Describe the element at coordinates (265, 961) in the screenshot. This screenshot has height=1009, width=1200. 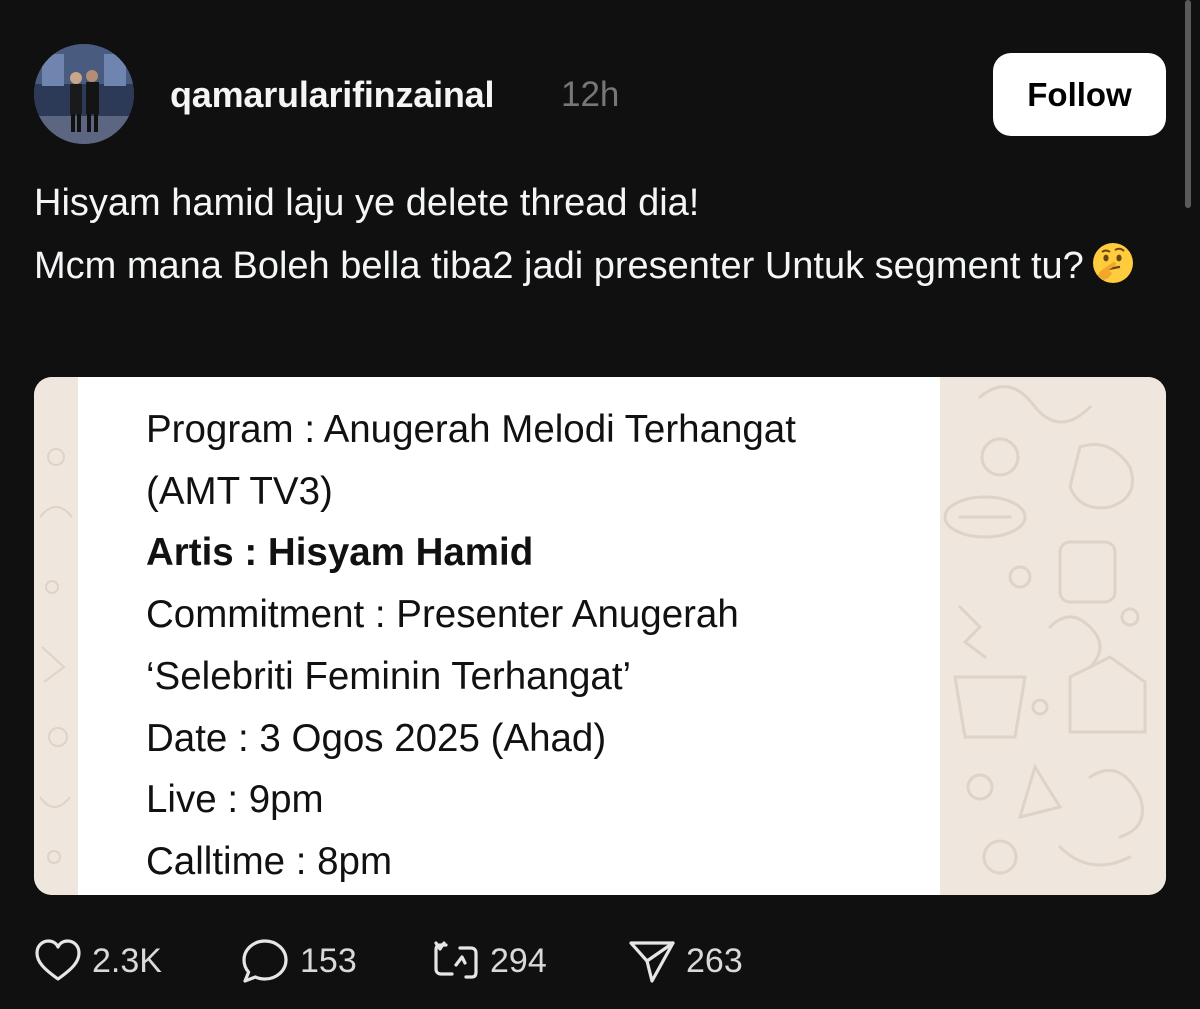
I see `comment-bubble-icon` at that location.